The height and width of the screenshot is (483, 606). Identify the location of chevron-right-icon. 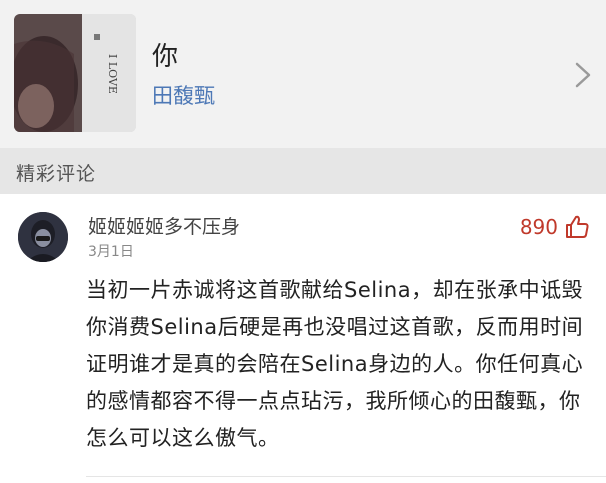
(583, 75).